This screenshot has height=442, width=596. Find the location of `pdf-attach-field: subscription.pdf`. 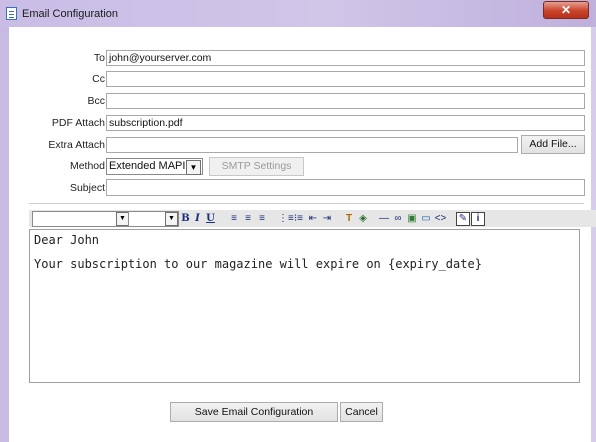

pdf-attach-field: subscription.pdf is located at coordinates (345, 123).